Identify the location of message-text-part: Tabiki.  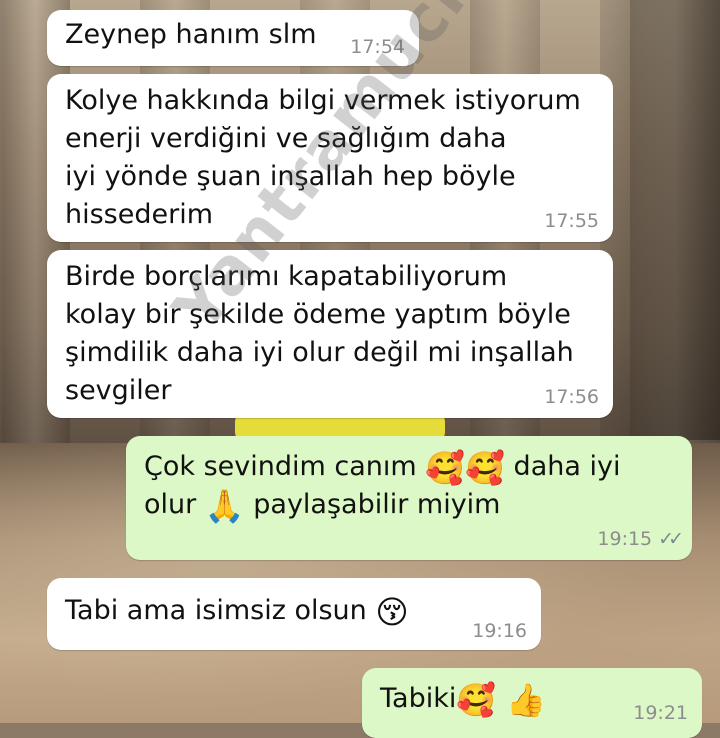
(418, 698).